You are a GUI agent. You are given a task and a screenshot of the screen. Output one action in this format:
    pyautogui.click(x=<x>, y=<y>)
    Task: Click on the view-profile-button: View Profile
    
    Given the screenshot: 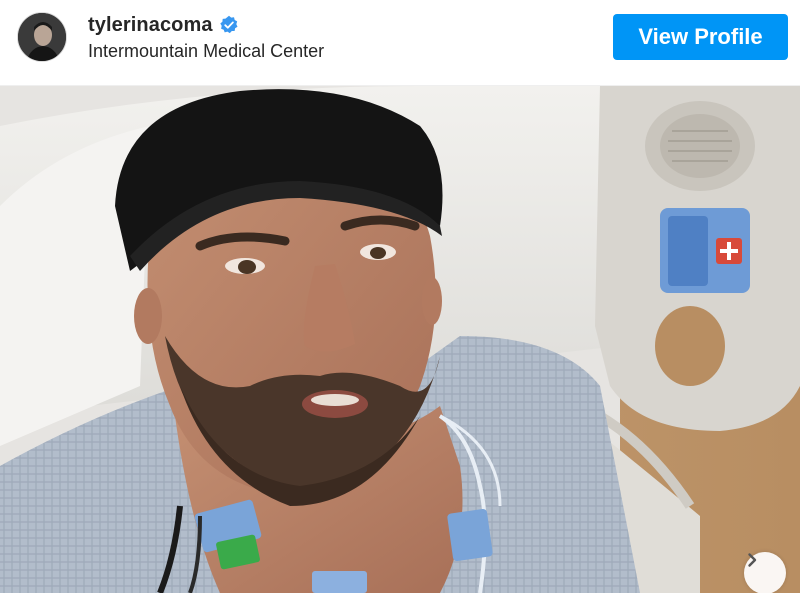 What is the action you would take?
    pyautogui.click(x=700, y=37)
    